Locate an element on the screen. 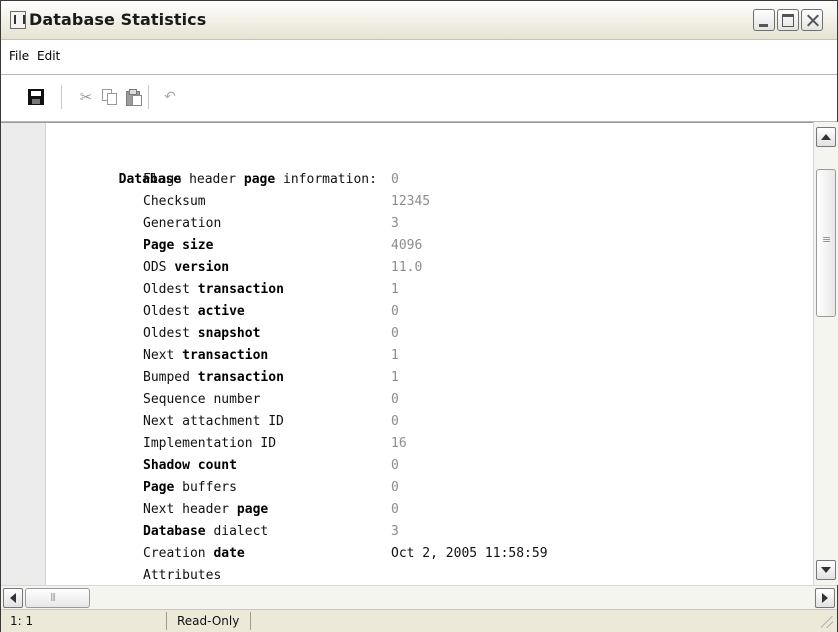 The height and width of the screenshot is (632, 838). toolbar: ✂ ↶ is located at coordinates (419, 98).